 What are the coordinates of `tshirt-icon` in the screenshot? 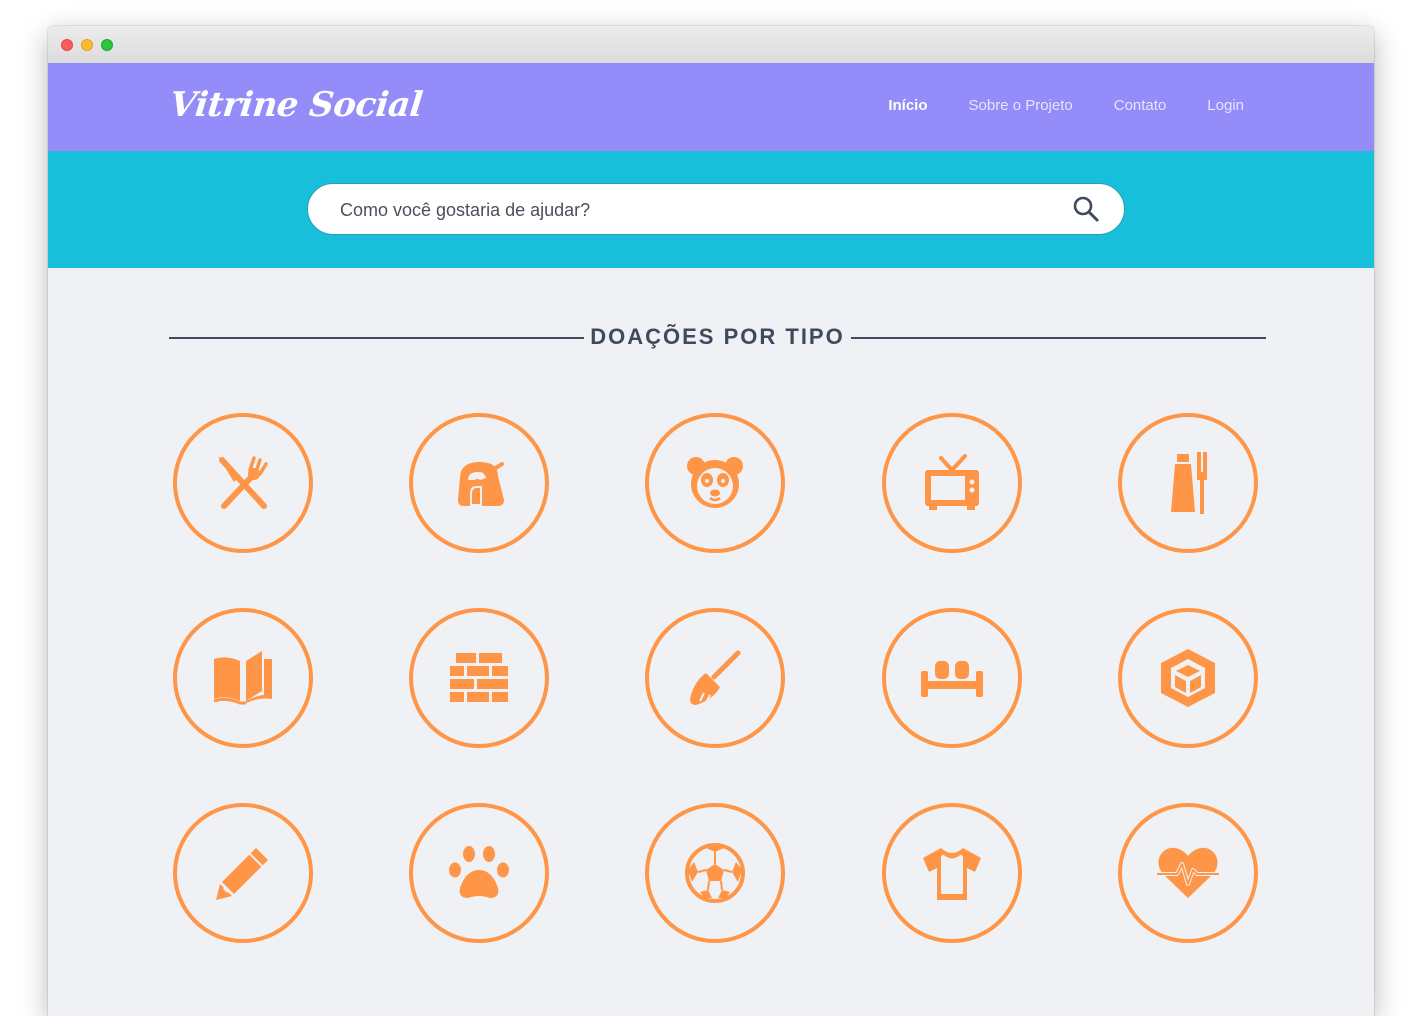 It's located at (952, 874).